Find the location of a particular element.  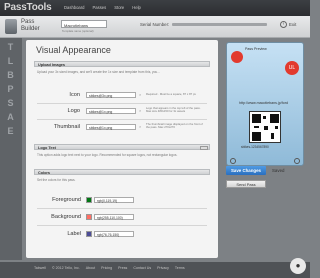

logo-label: Logo is located at coordinates (73, 111).